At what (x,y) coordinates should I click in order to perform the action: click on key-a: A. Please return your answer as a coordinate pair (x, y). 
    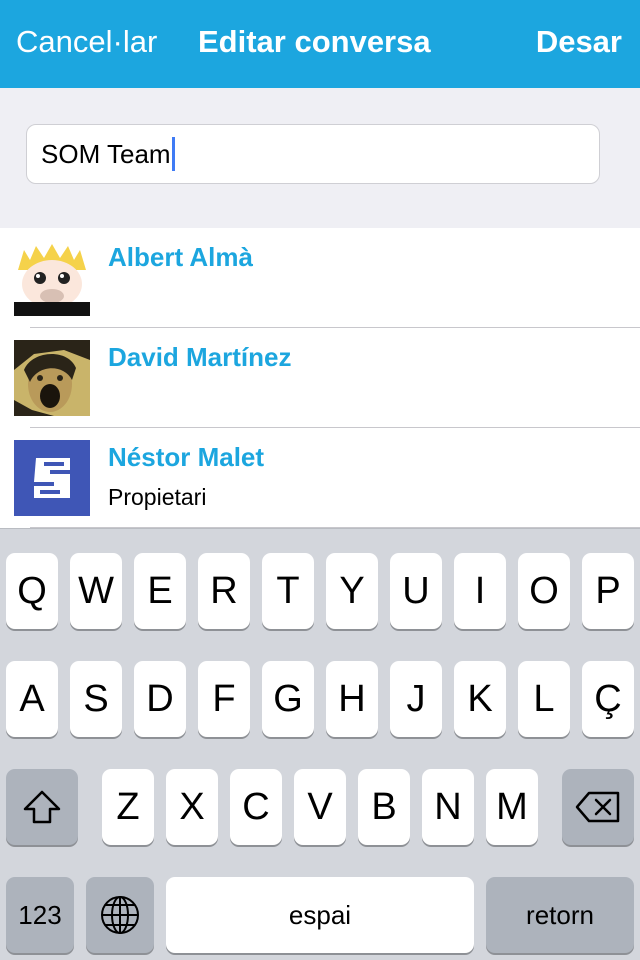
    Looking at the image, I should click on (32, 699).